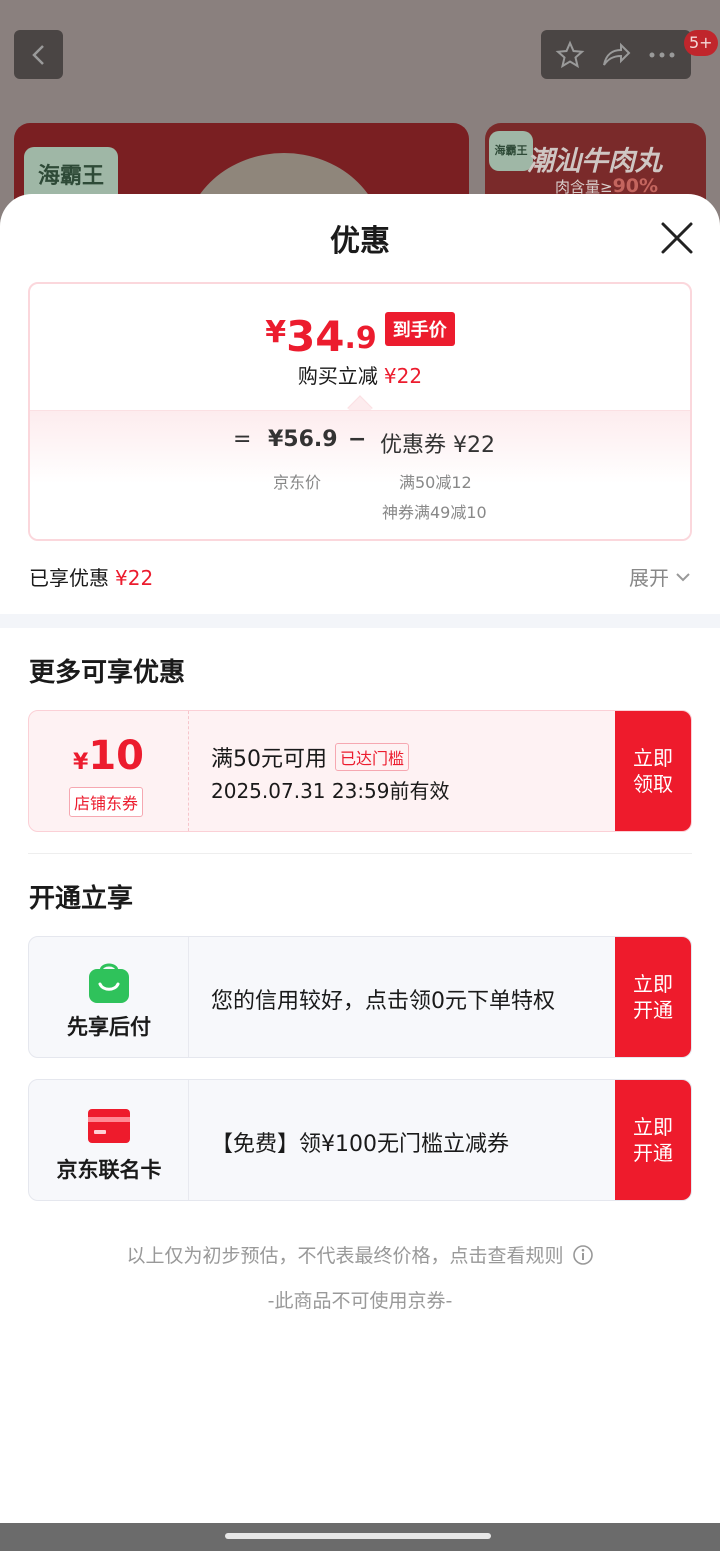 The height and width of the screenshot is (1551, 720). I want to click on pay-later-panel: 先享后付, so click(109, 997).